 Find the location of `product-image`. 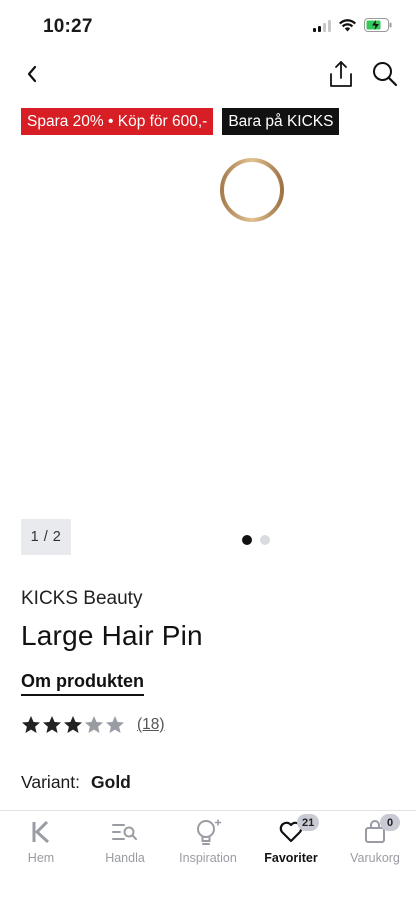

product-image is located at coordinates (250, 325).